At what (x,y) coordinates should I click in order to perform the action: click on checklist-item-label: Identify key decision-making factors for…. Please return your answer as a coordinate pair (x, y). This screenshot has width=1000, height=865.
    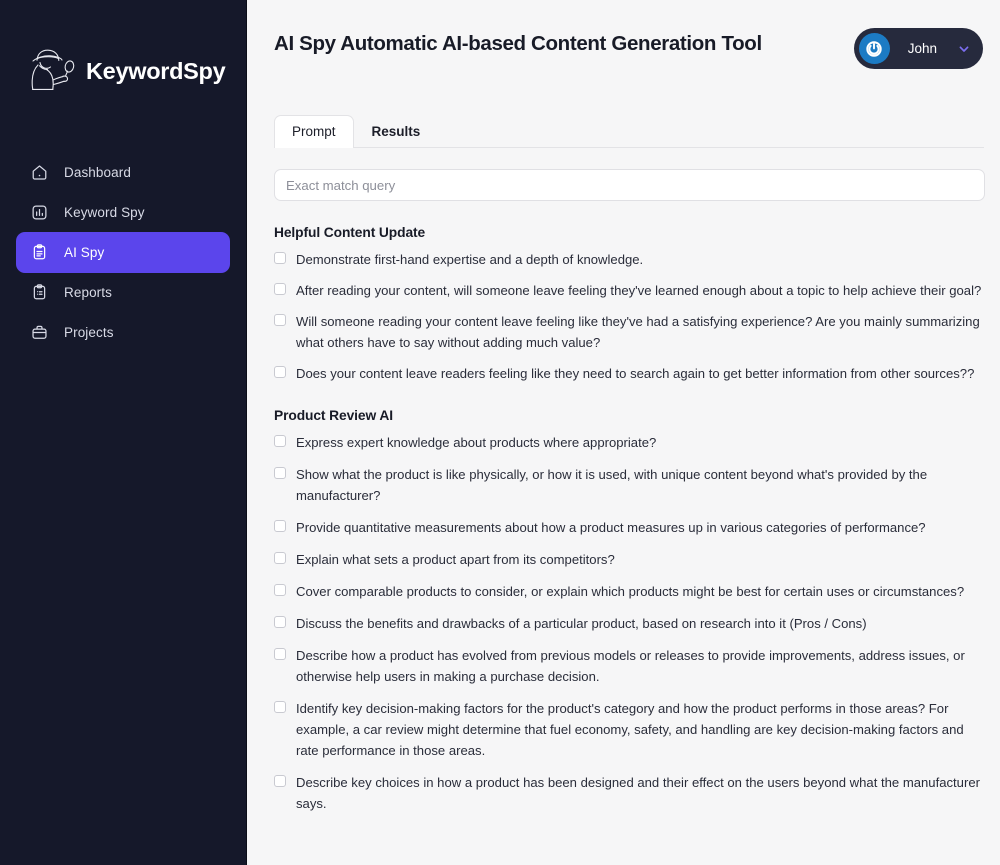
    Looking at the image, I should click on (630, 729).